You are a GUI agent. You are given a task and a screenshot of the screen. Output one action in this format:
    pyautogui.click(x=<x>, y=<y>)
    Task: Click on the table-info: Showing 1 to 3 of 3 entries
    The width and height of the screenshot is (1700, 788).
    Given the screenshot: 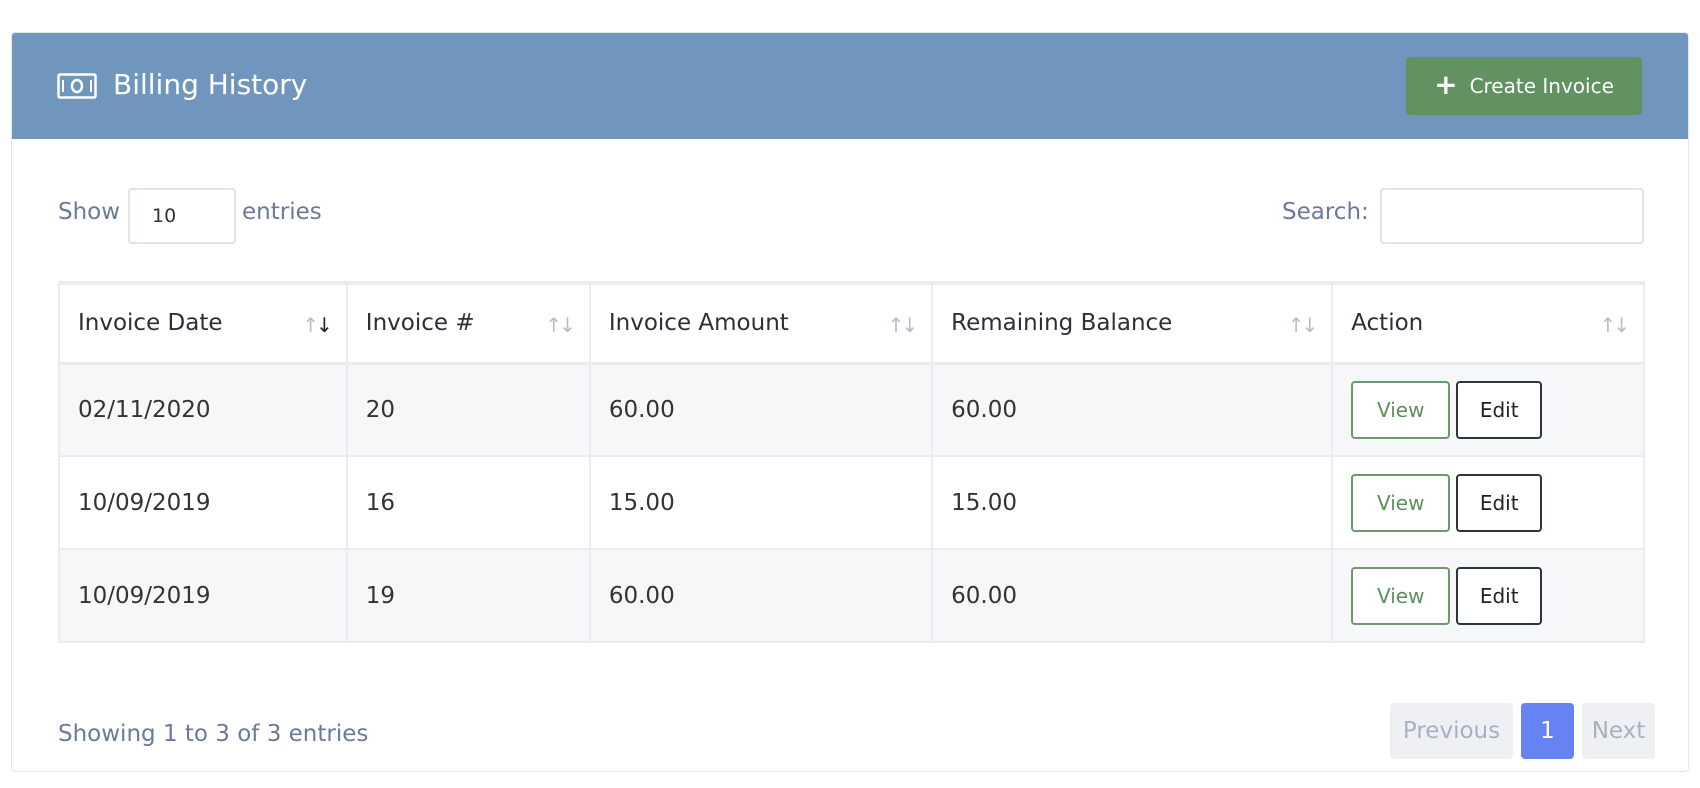 What is the action you would take?
    pyautogui.click(x=213, y=734)
    